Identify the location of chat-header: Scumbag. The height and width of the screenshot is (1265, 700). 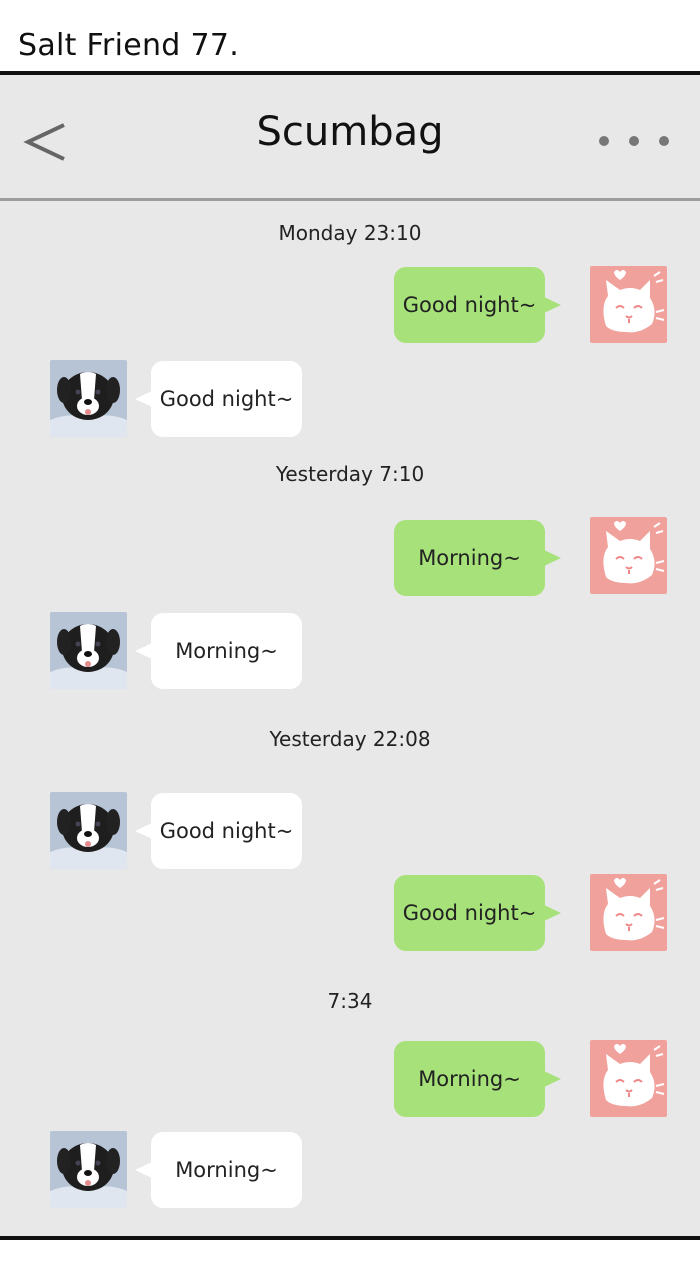
(350, 138).